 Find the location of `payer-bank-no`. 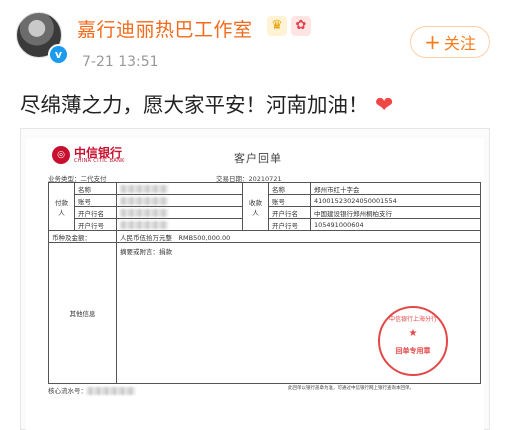

payer-bank-no is located at coordinates (179, 224).